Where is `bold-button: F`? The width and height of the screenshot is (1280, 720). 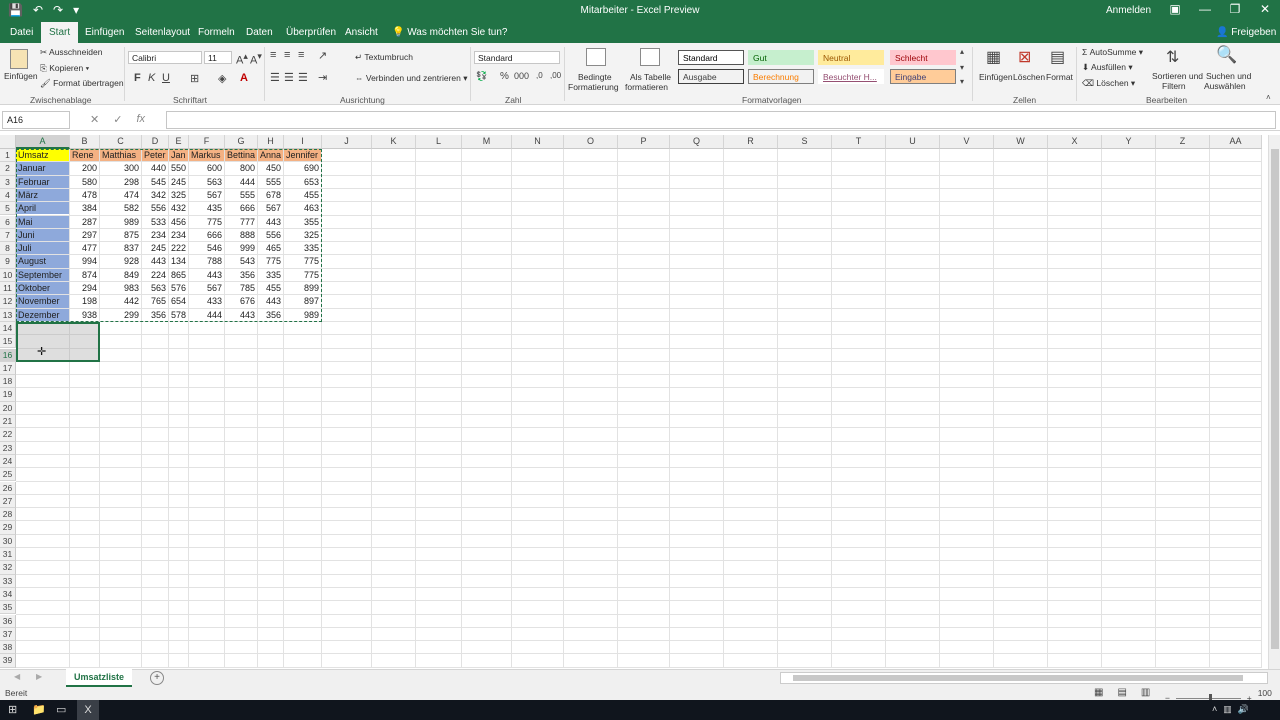
bold-button: F is located at coordinates (137, 78).